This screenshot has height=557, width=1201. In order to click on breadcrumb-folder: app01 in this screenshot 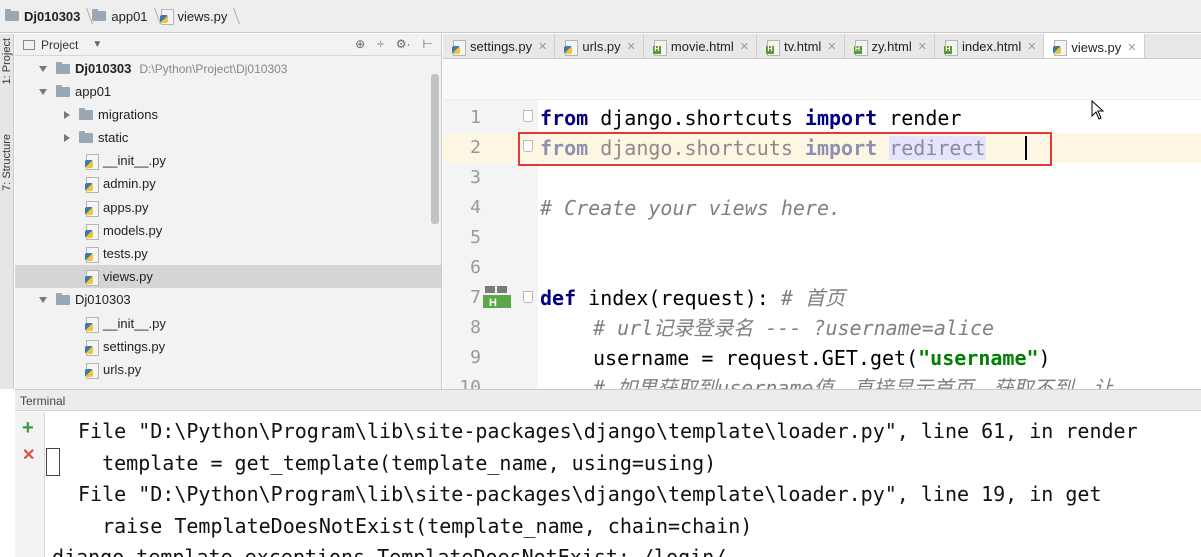, I will do `click(123, 16)`.